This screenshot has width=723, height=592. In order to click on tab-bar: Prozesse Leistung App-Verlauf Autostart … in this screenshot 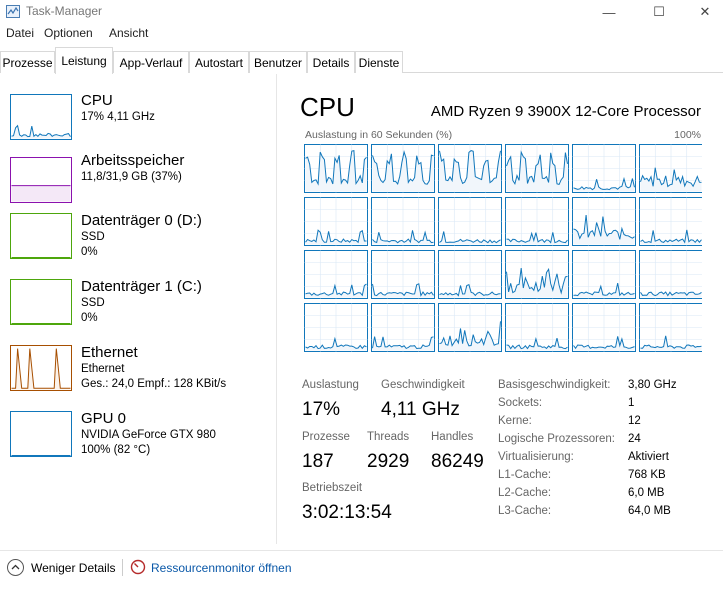, I will do `click(361, 60)`.